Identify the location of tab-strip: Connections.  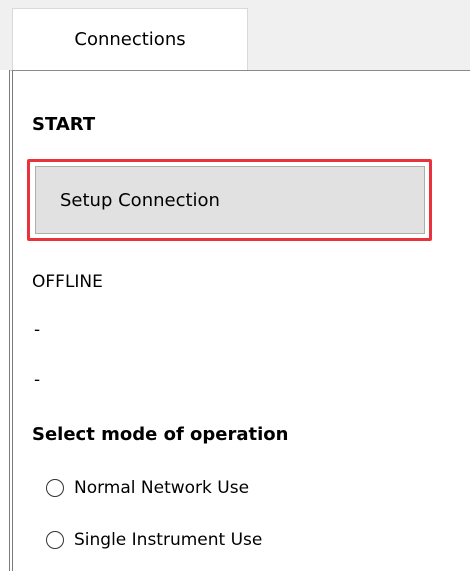
(235, 35).